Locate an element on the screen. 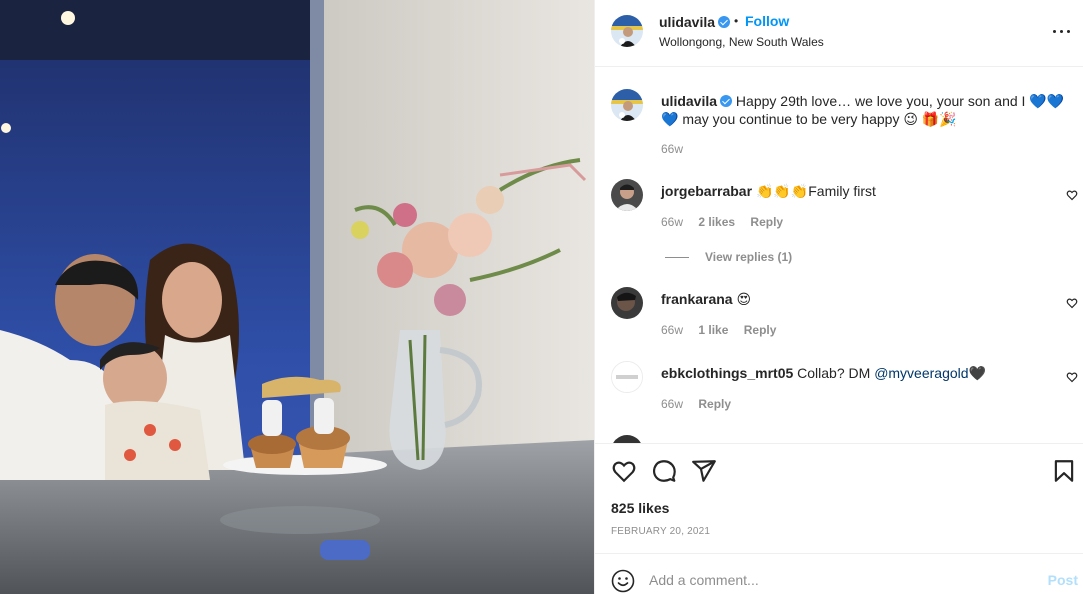  likes-count: 825 likes is located at coordinates (640, 508).